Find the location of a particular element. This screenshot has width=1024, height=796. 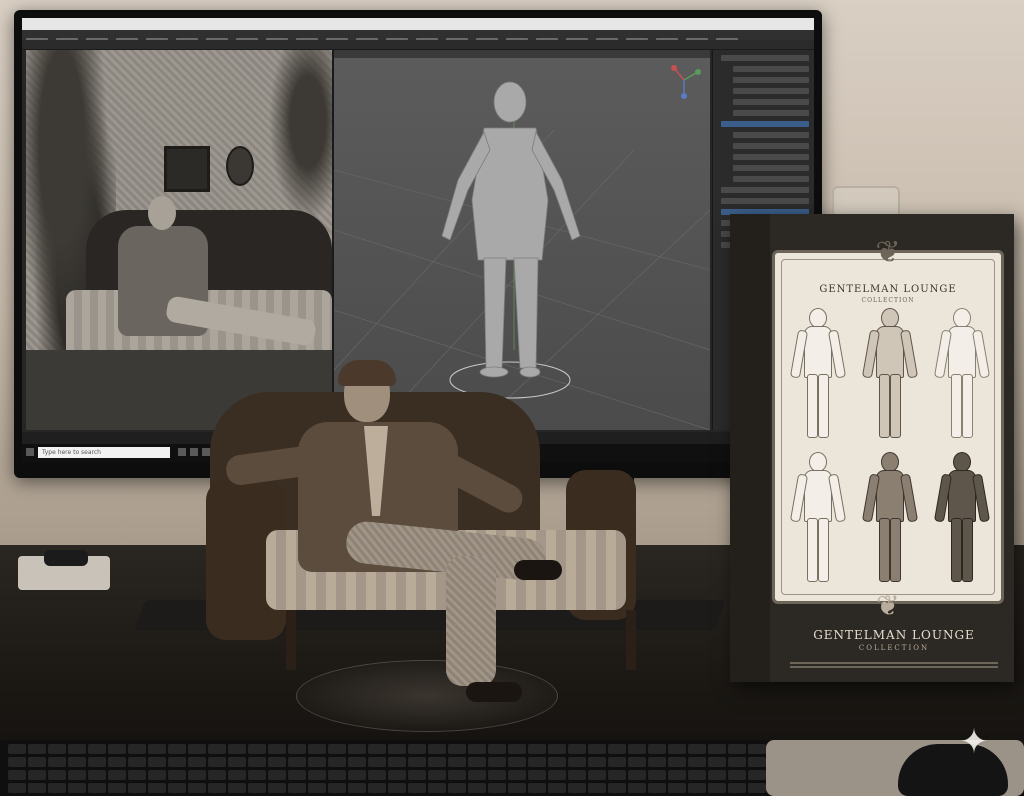

start-icon is located at coordinates (30, 452).